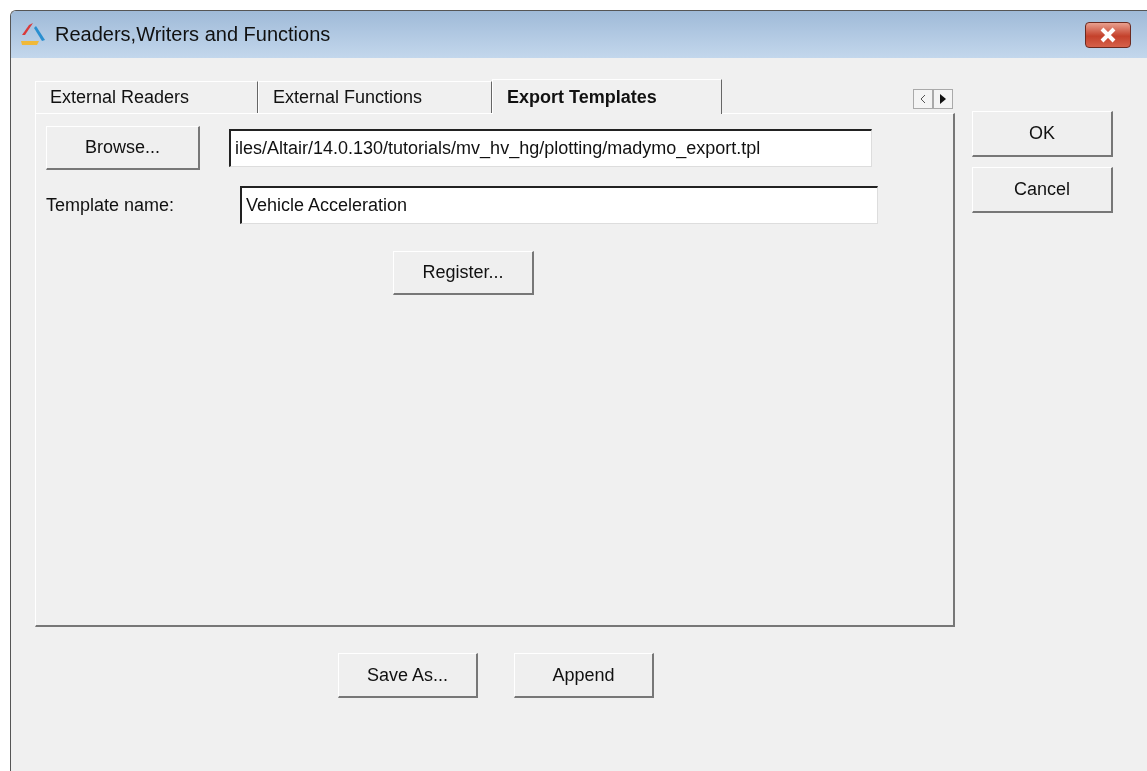  What do you see at coordinates (584, 675) in the screenshot?
I see `dialog-button: Append` at bounding box center [584, 675].